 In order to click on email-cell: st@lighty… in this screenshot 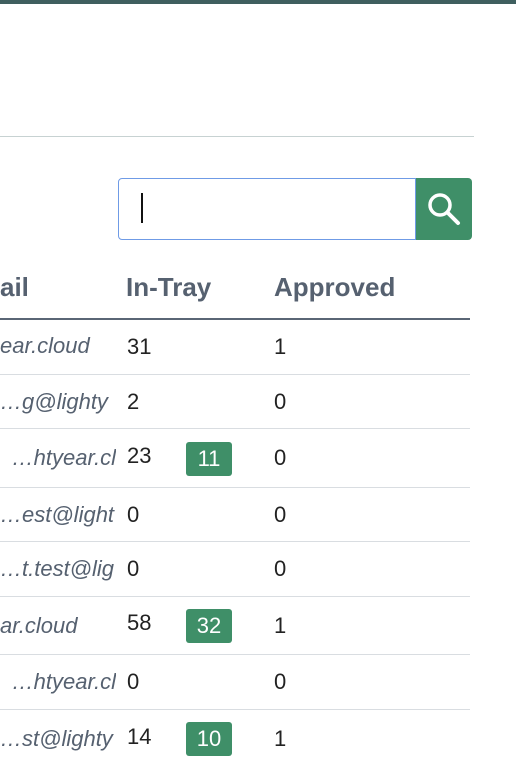, I will do `click(58, 739)`.